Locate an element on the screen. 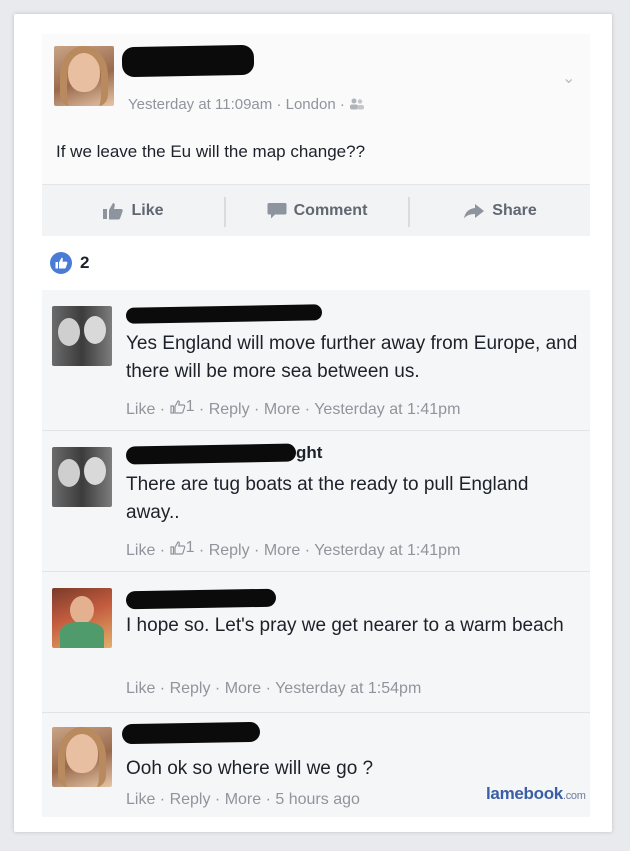 The height and width of the screenshot is (851, 630). comment-text: Ooh ok so where will we go ? is located at coordinates (250, 768).